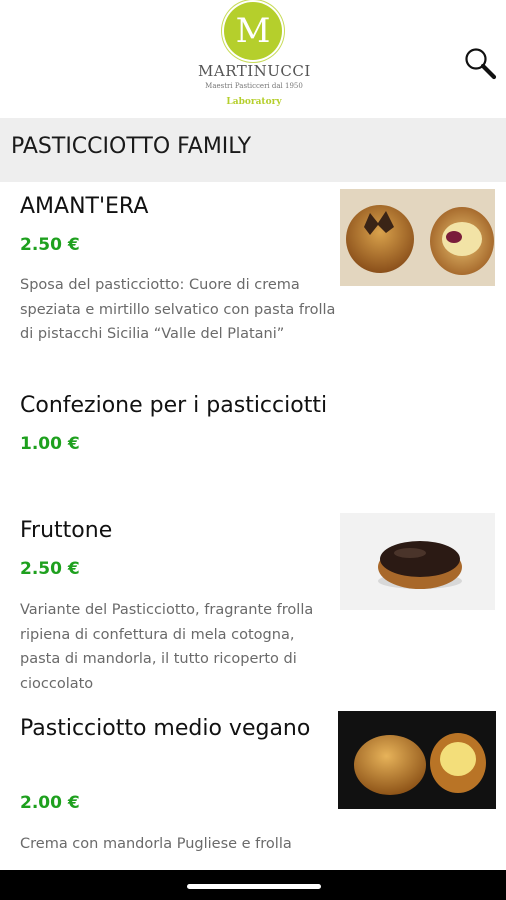 This screenshot has height=900, width=506. Describe the element at coordinates (131, 146) in the screenshot. I see `category-title: PASTICCIOTTO FAMILY` at that location.